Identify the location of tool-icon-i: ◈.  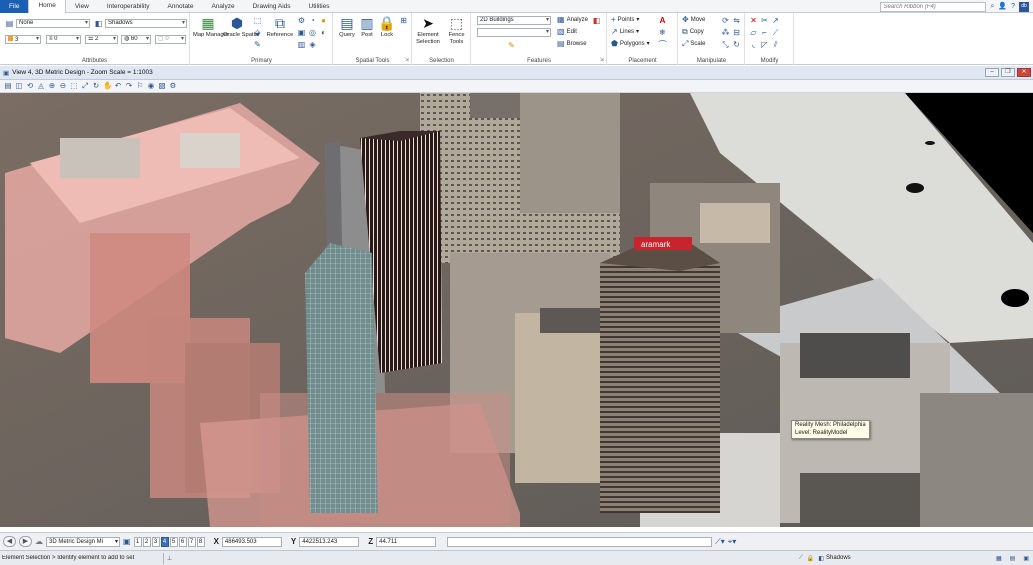
(312, 44).